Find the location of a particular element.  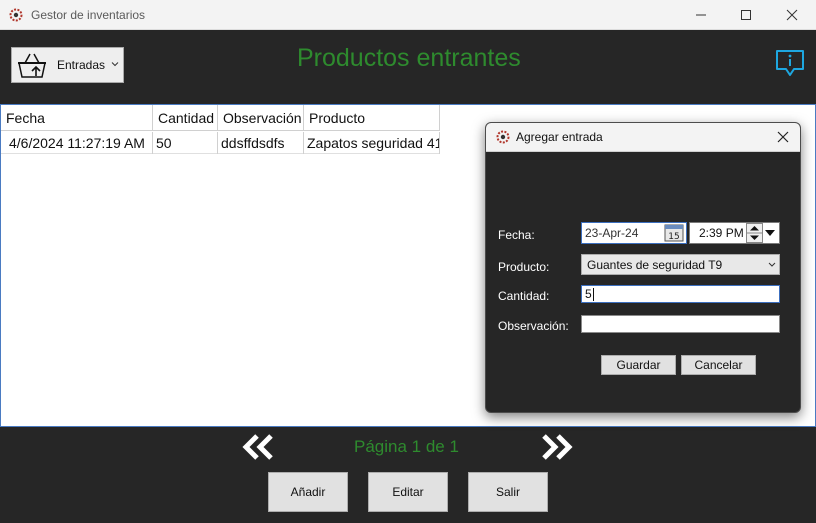

cancel-button: Cancelar is located at coordinates (718, 365).